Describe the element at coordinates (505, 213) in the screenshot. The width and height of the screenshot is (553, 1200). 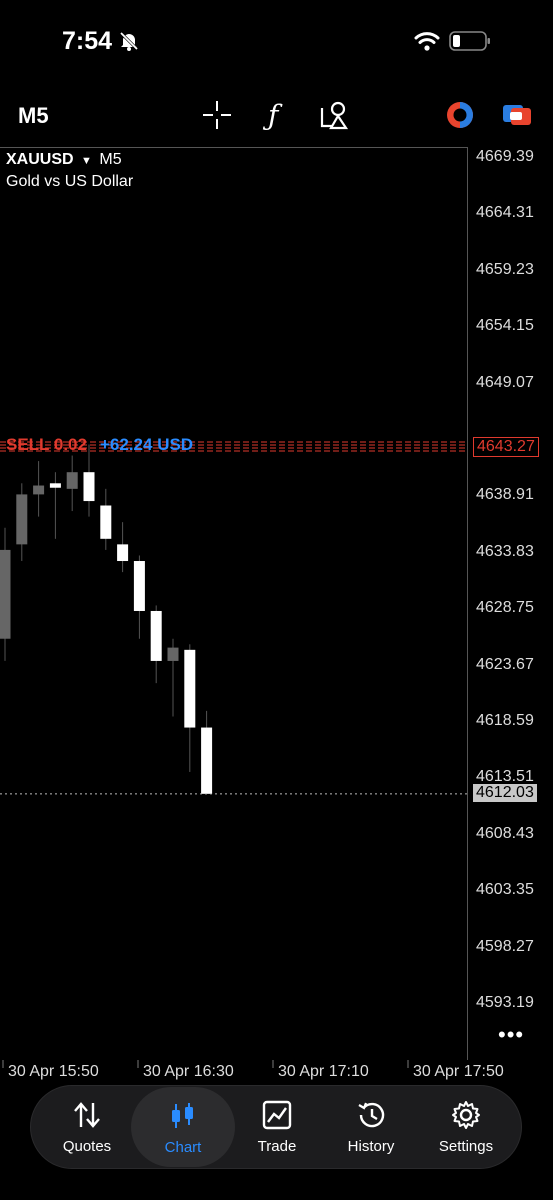
I see `price-tick-label: 4664.31` at that location.